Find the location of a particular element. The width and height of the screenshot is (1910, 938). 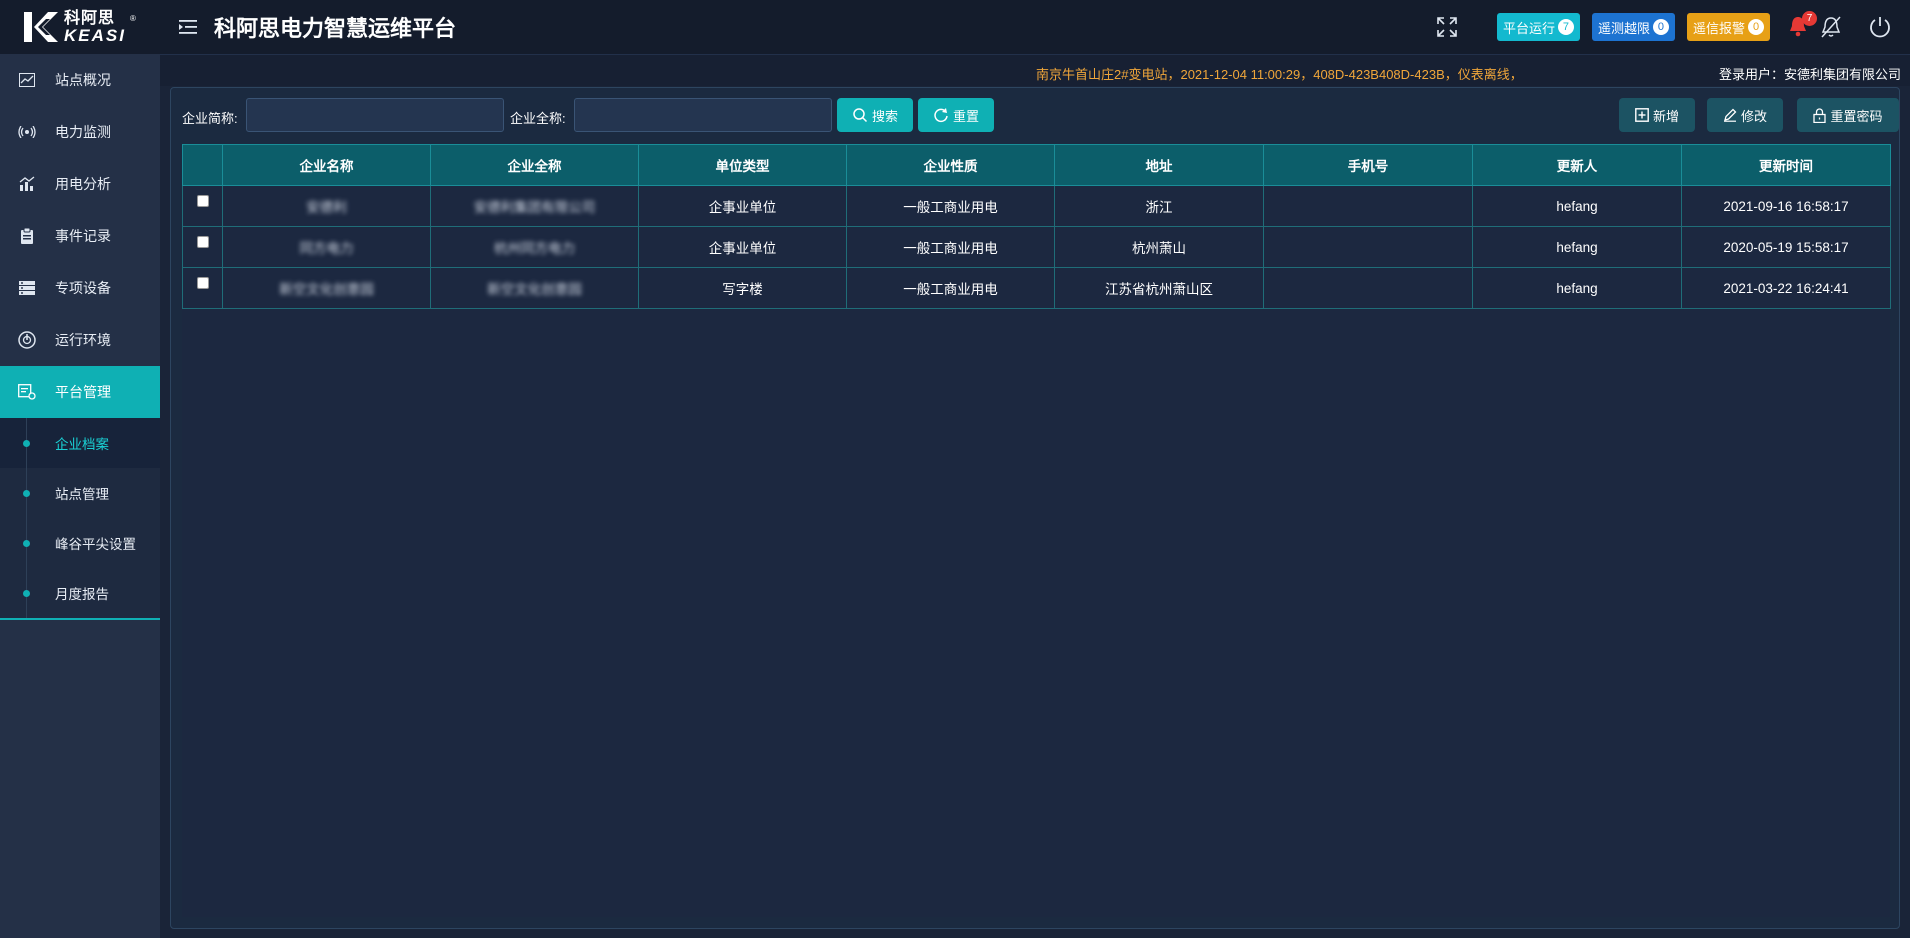

edit-button: 修改 is located at coordinates (1745, 115).